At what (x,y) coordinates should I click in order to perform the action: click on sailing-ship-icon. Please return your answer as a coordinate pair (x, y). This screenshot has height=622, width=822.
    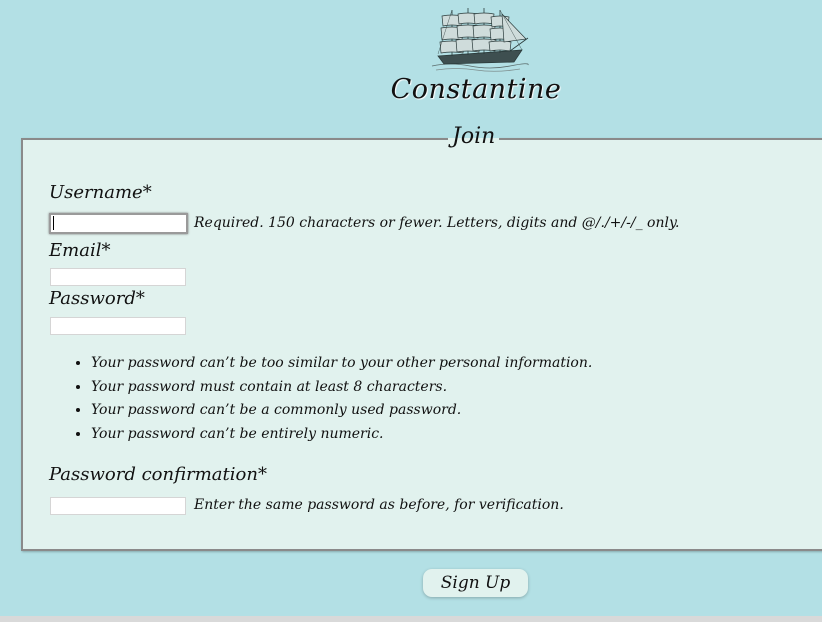
    Looking at the image, I should click on (480, 40).